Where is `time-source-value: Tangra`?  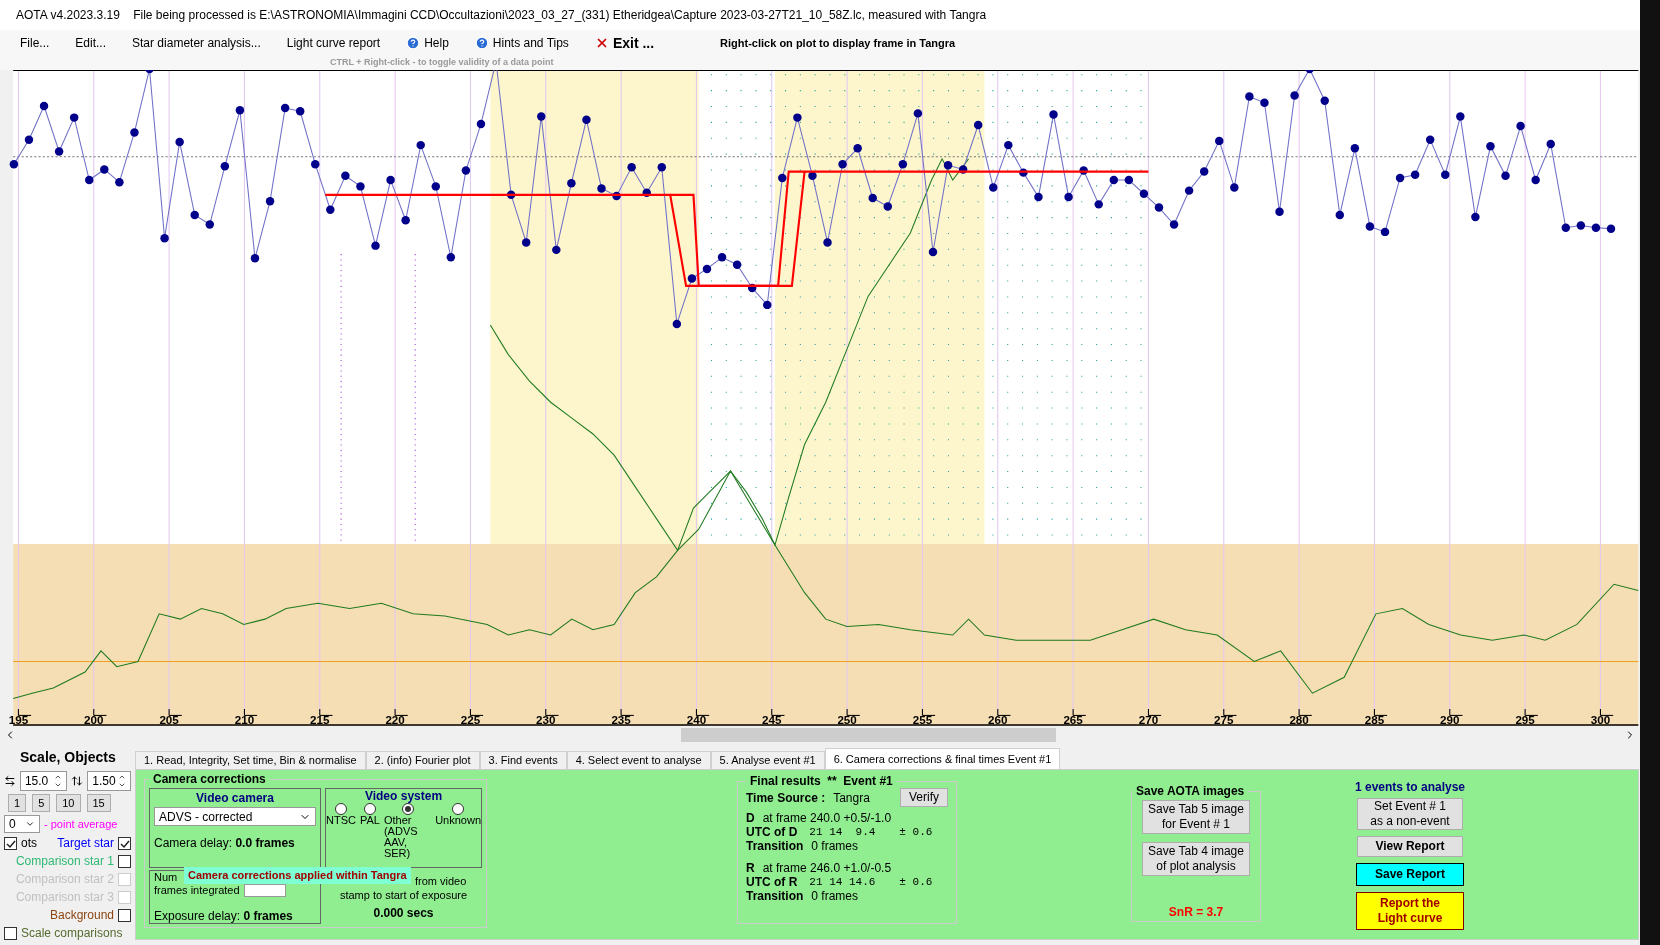
time-source-value: Tangra is located at coordinates (851, 797).